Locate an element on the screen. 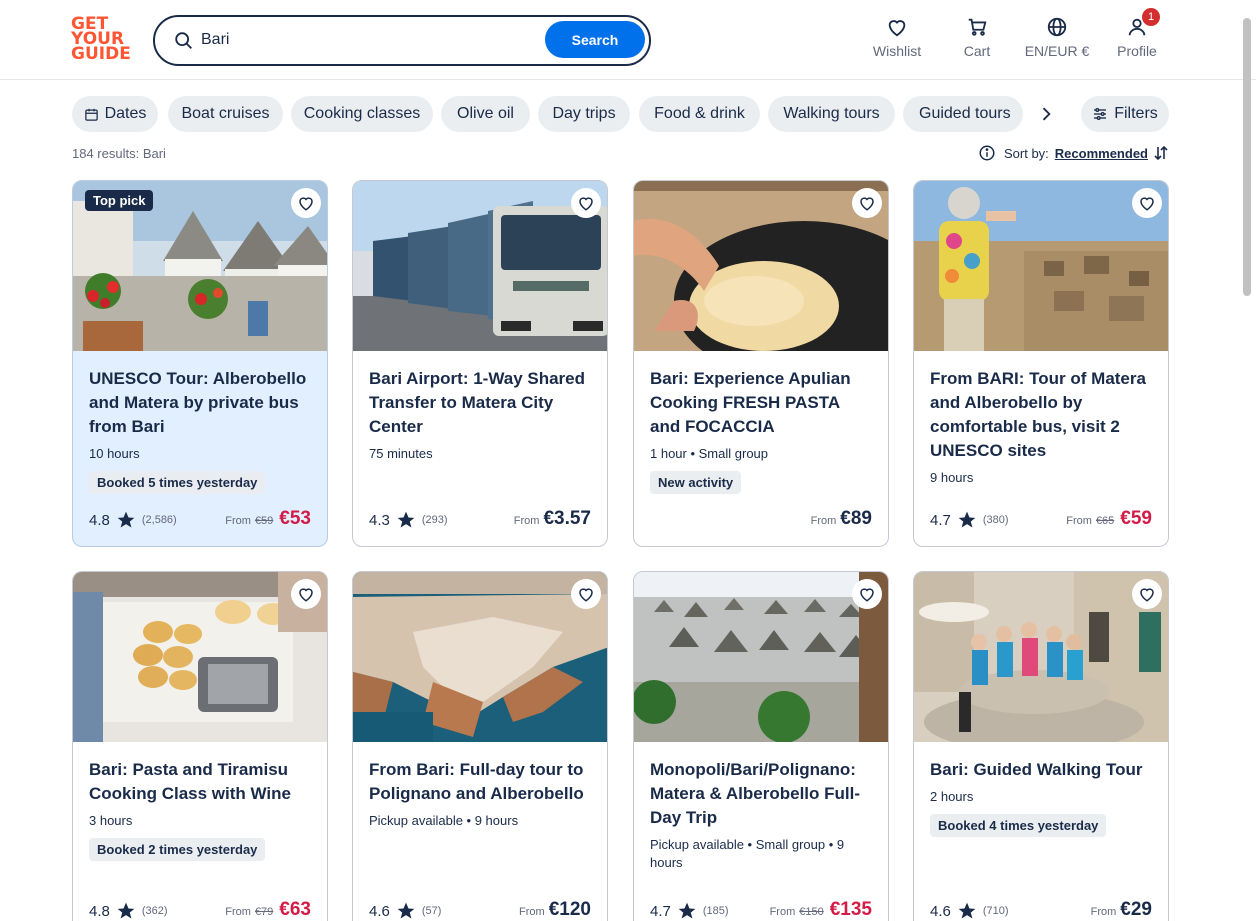  activity-meta: 10 hours is located at coordinates (114, 453).